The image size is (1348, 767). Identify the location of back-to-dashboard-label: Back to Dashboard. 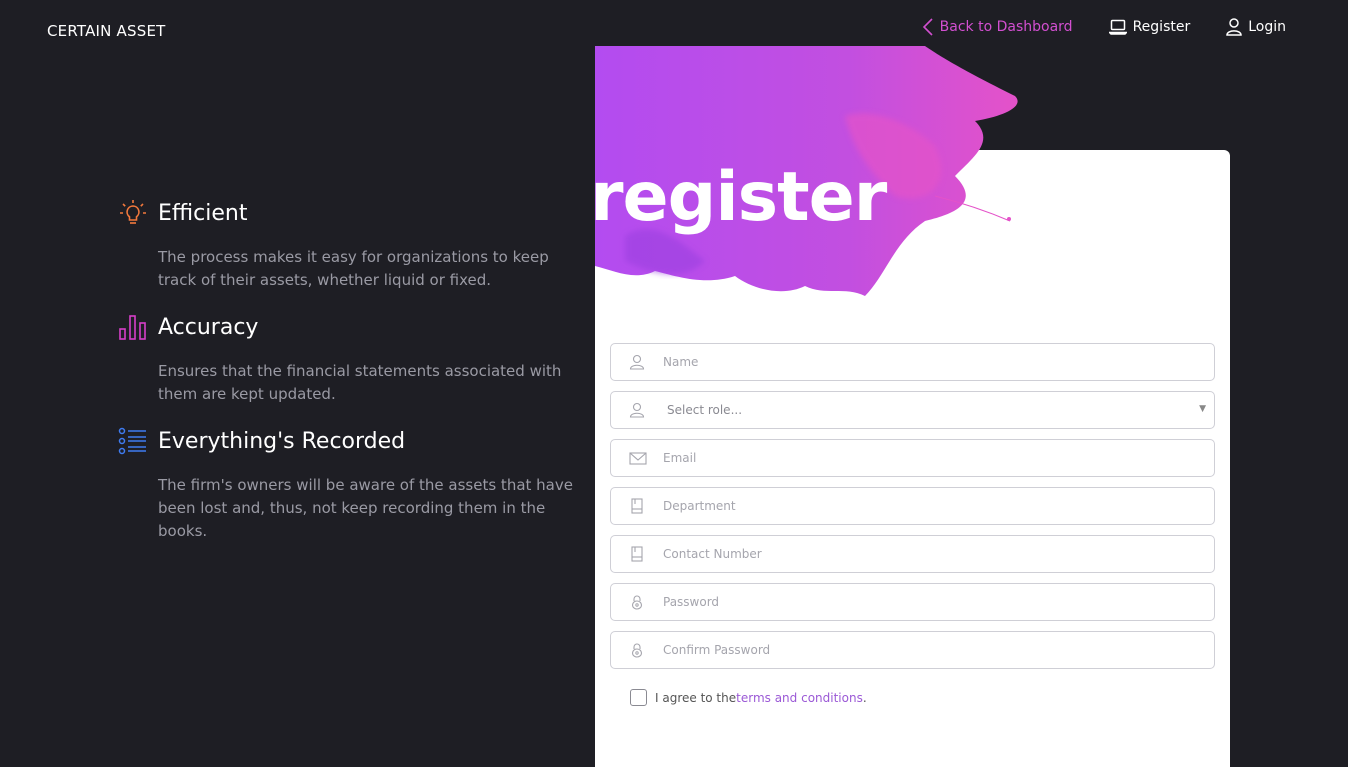
(1006, 27).